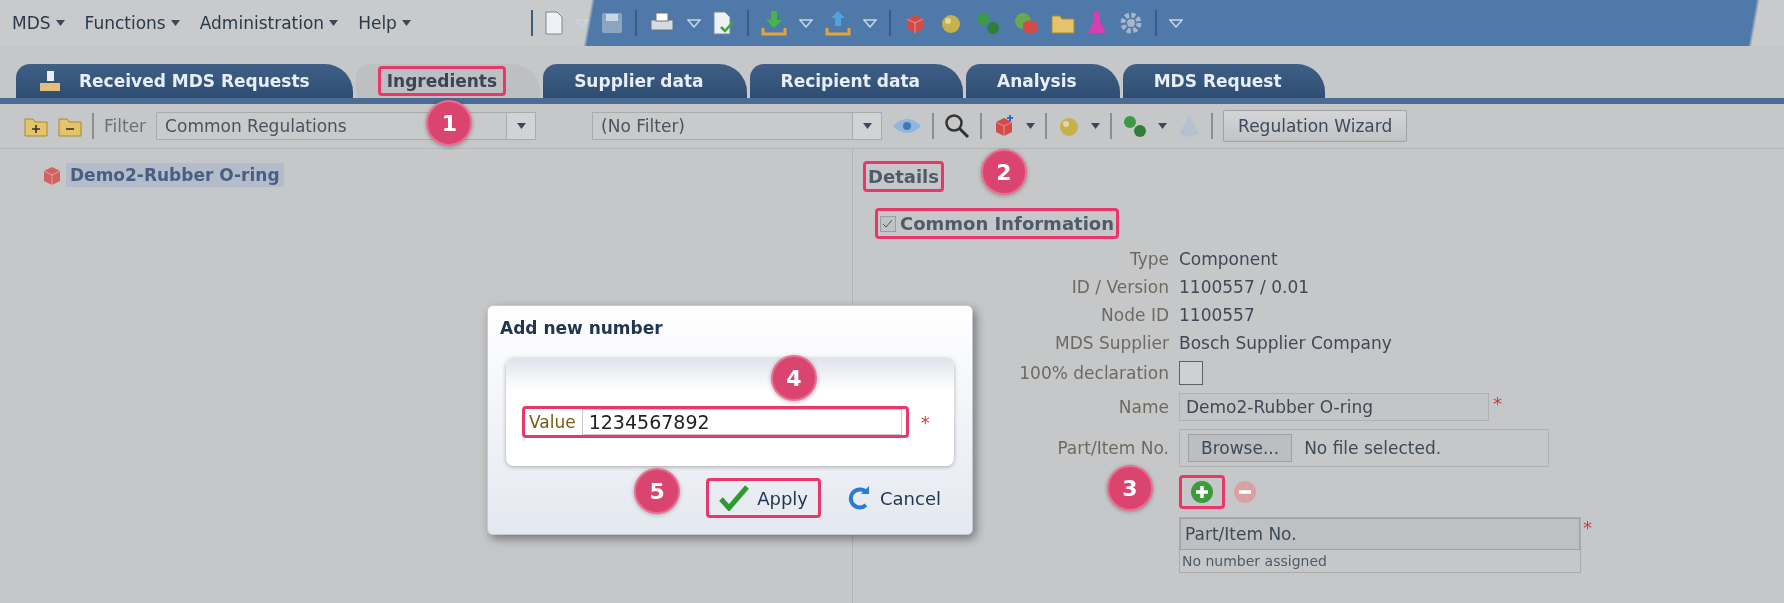  I want to click on field-value: Bosch Supplier Company, so click(1285, 343).